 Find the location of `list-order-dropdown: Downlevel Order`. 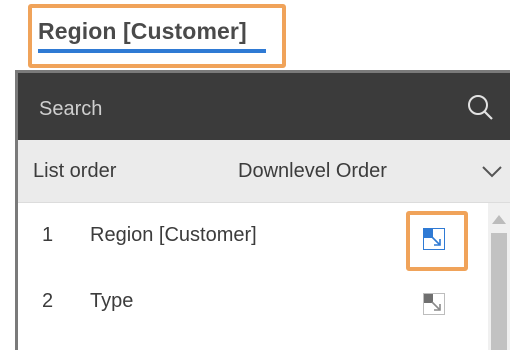

list-order-dropdown: Downlevel Order is located at coordinates (373, 172).